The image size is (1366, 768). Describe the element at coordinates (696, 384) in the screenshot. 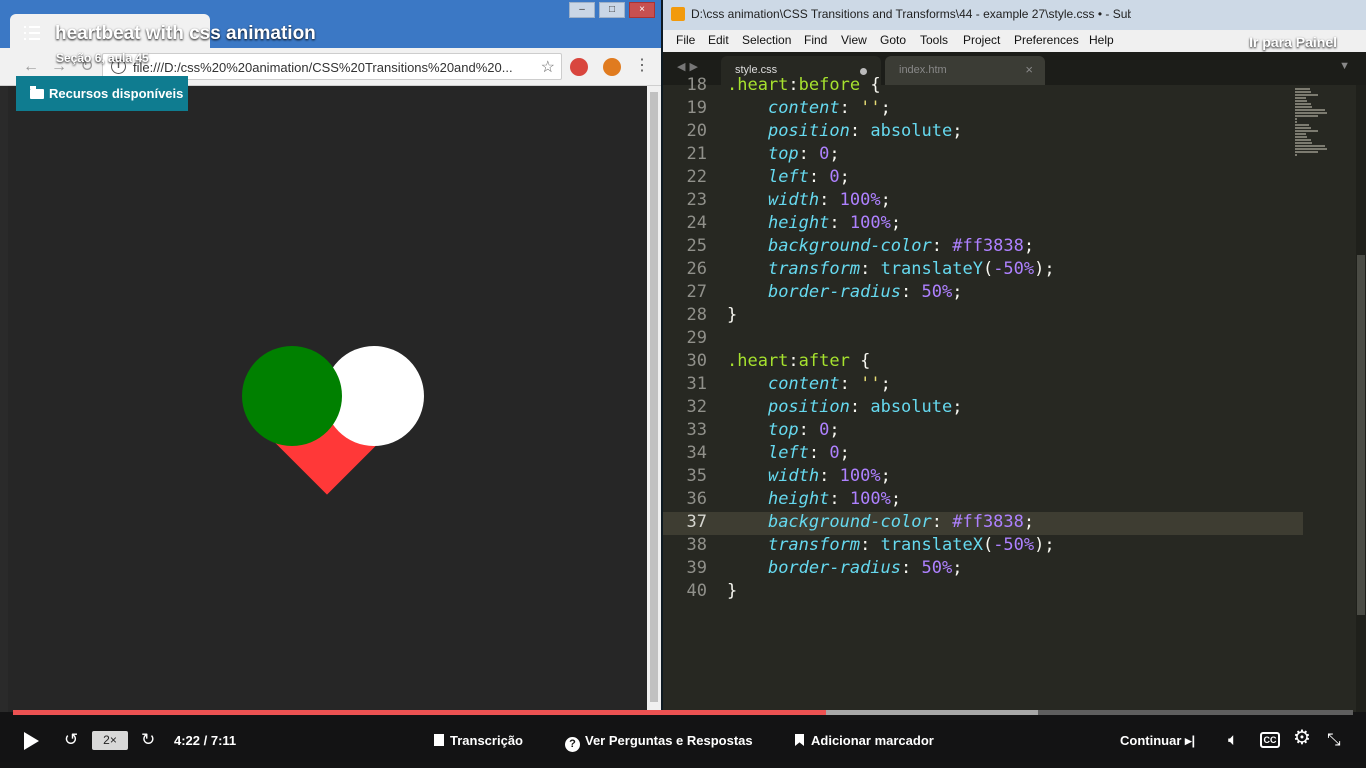

I see `line-number: 31` at that location.